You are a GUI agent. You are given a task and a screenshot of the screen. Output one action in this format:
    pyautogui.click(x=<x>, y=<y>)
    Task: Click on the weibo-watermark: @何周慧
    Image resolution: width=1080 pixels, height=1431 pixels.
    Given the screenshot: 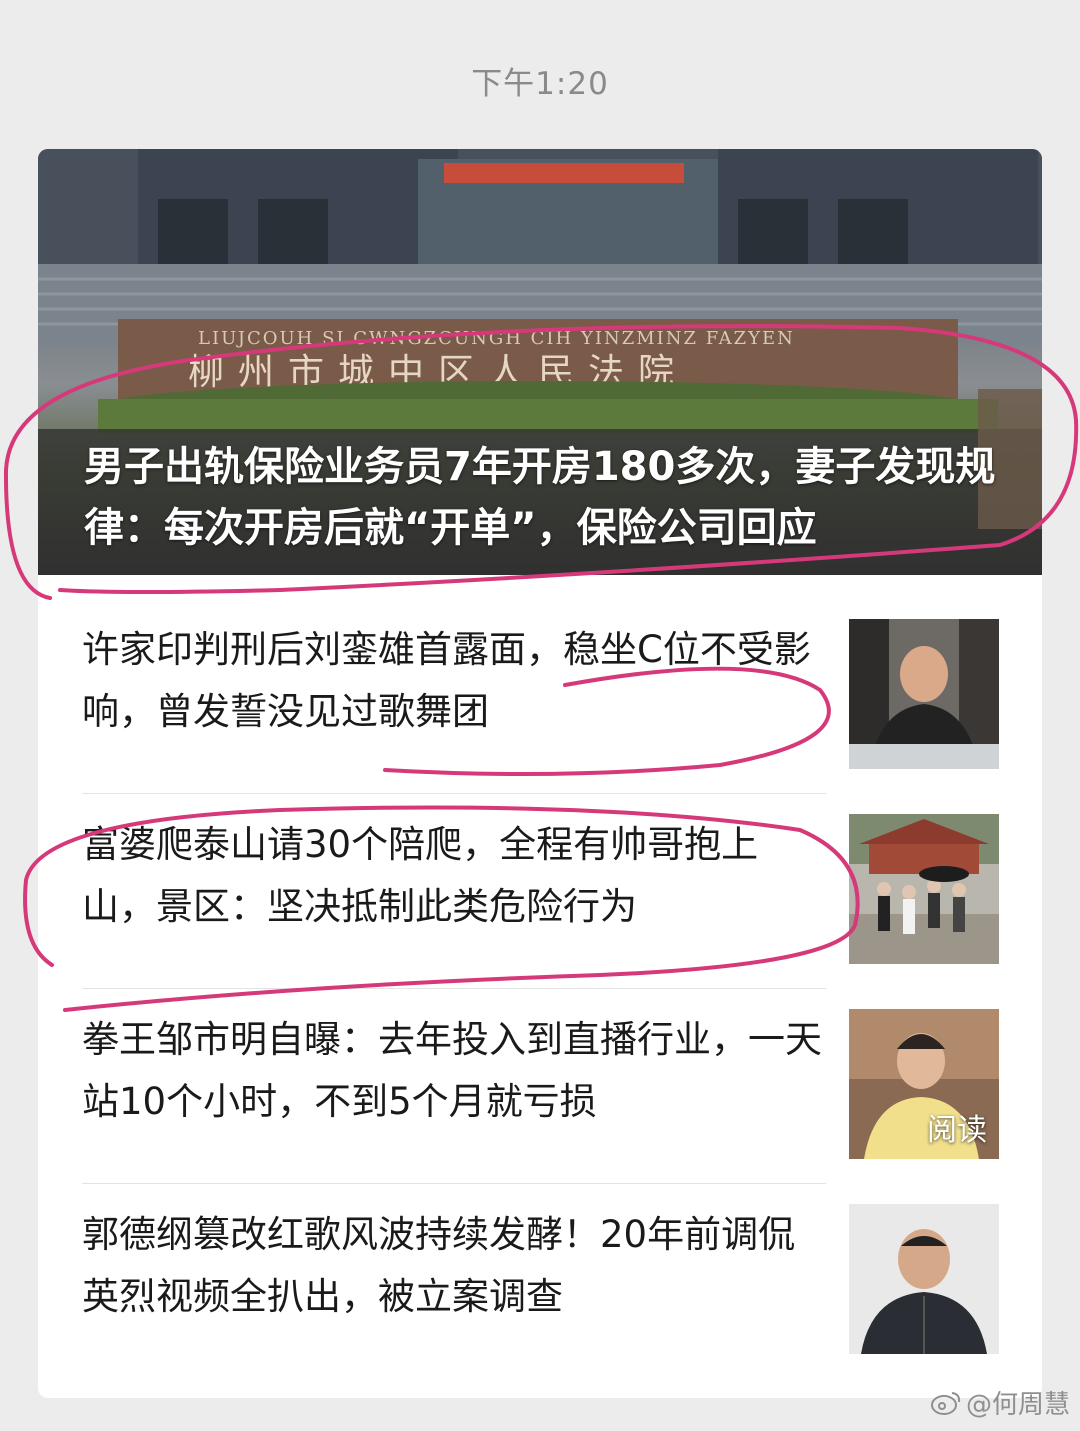 What is the action you would take?
    pyautogui.click(x=1000, y=1402)
    